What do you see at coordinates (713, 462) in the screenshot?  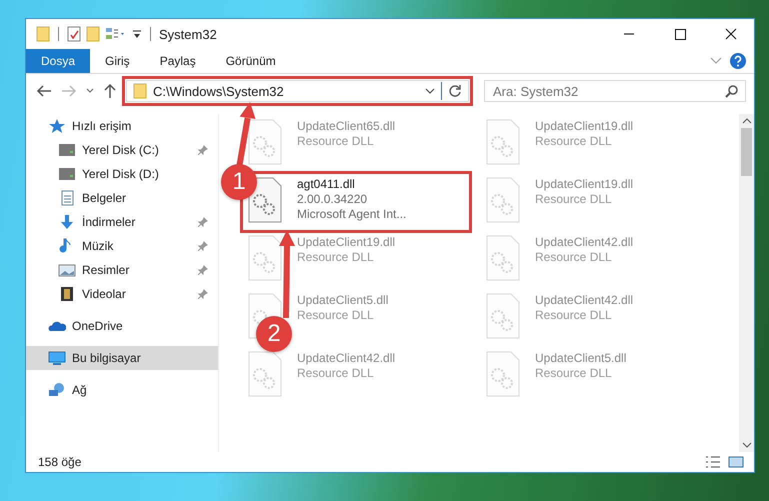 I see `details-view-icon` at bounding box center [713, 462].